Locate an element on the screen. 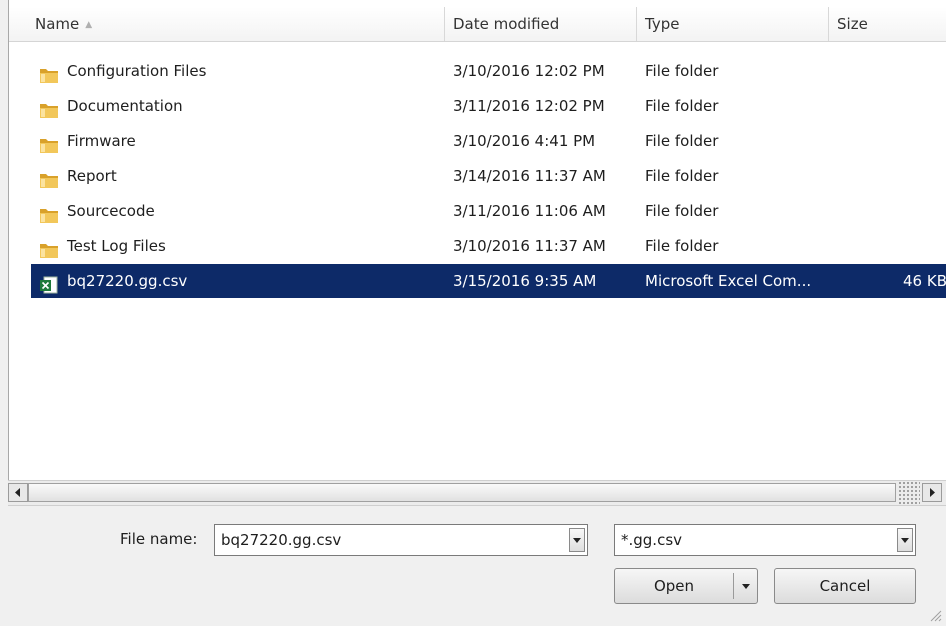  horizontal-scrollbar is located at coordinates (477, 493).